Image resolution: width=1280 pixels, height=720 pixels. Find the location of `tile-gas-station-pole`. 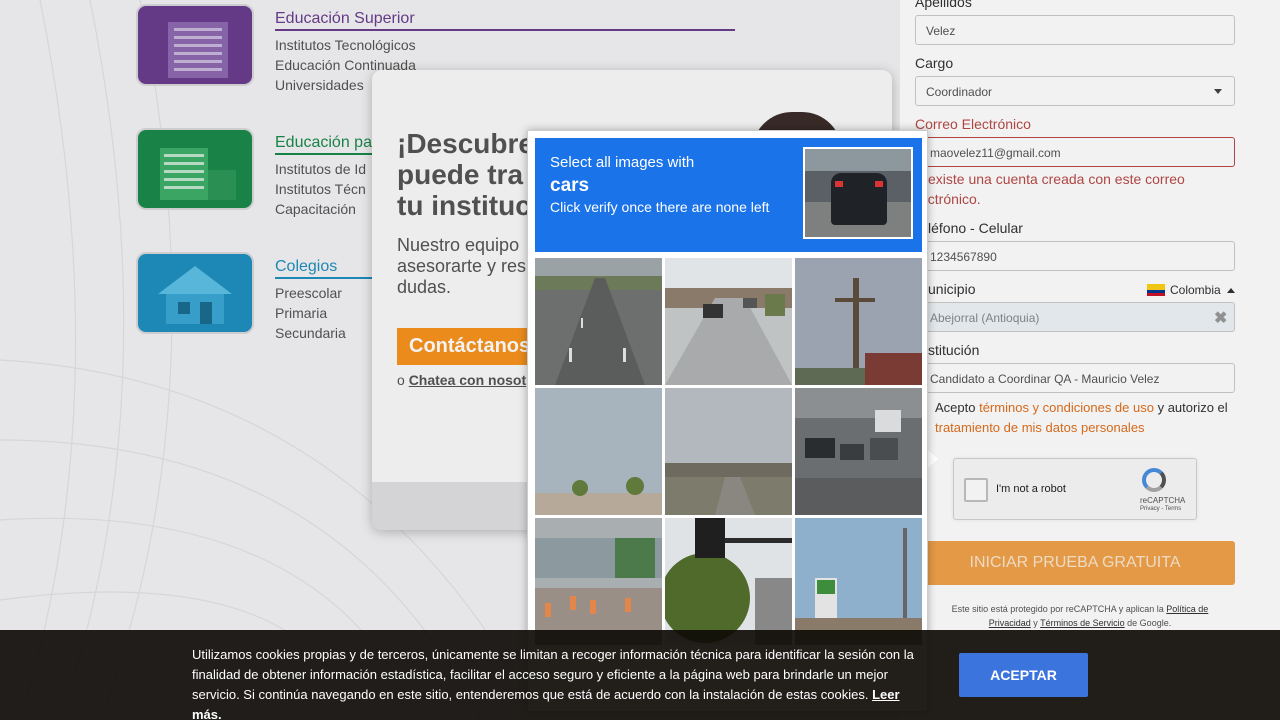

tile-gas-station-pole is located at coordinates (858, 581).